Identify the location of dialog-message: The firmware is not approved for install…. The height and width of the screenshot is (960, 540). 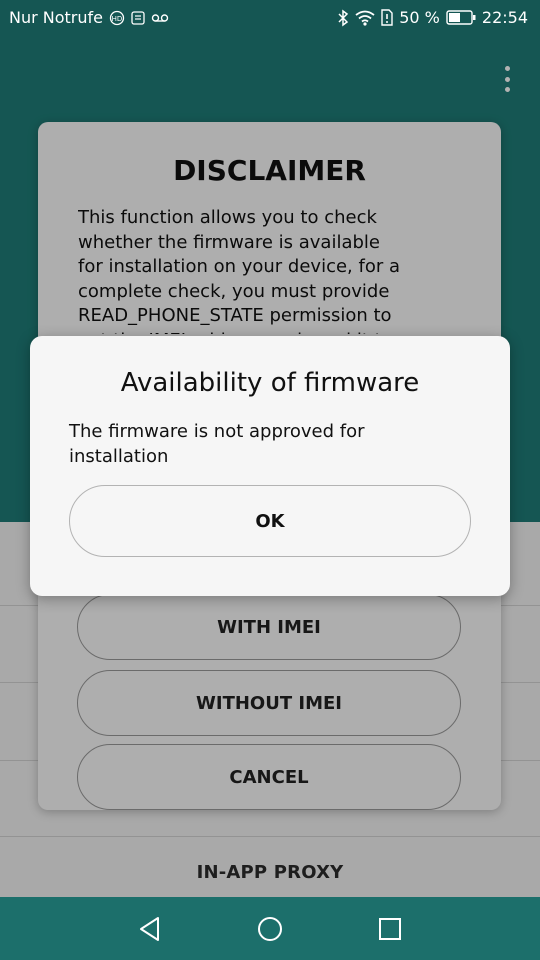
(217, 444).